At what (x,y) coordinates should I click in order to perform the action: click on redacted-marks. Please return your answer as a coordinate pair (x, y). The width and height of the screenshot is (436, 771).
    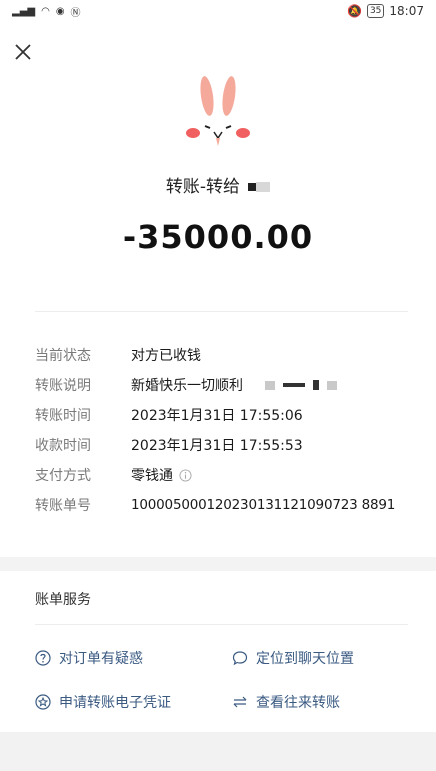
    Looking at the image, I should click on (301, 385).